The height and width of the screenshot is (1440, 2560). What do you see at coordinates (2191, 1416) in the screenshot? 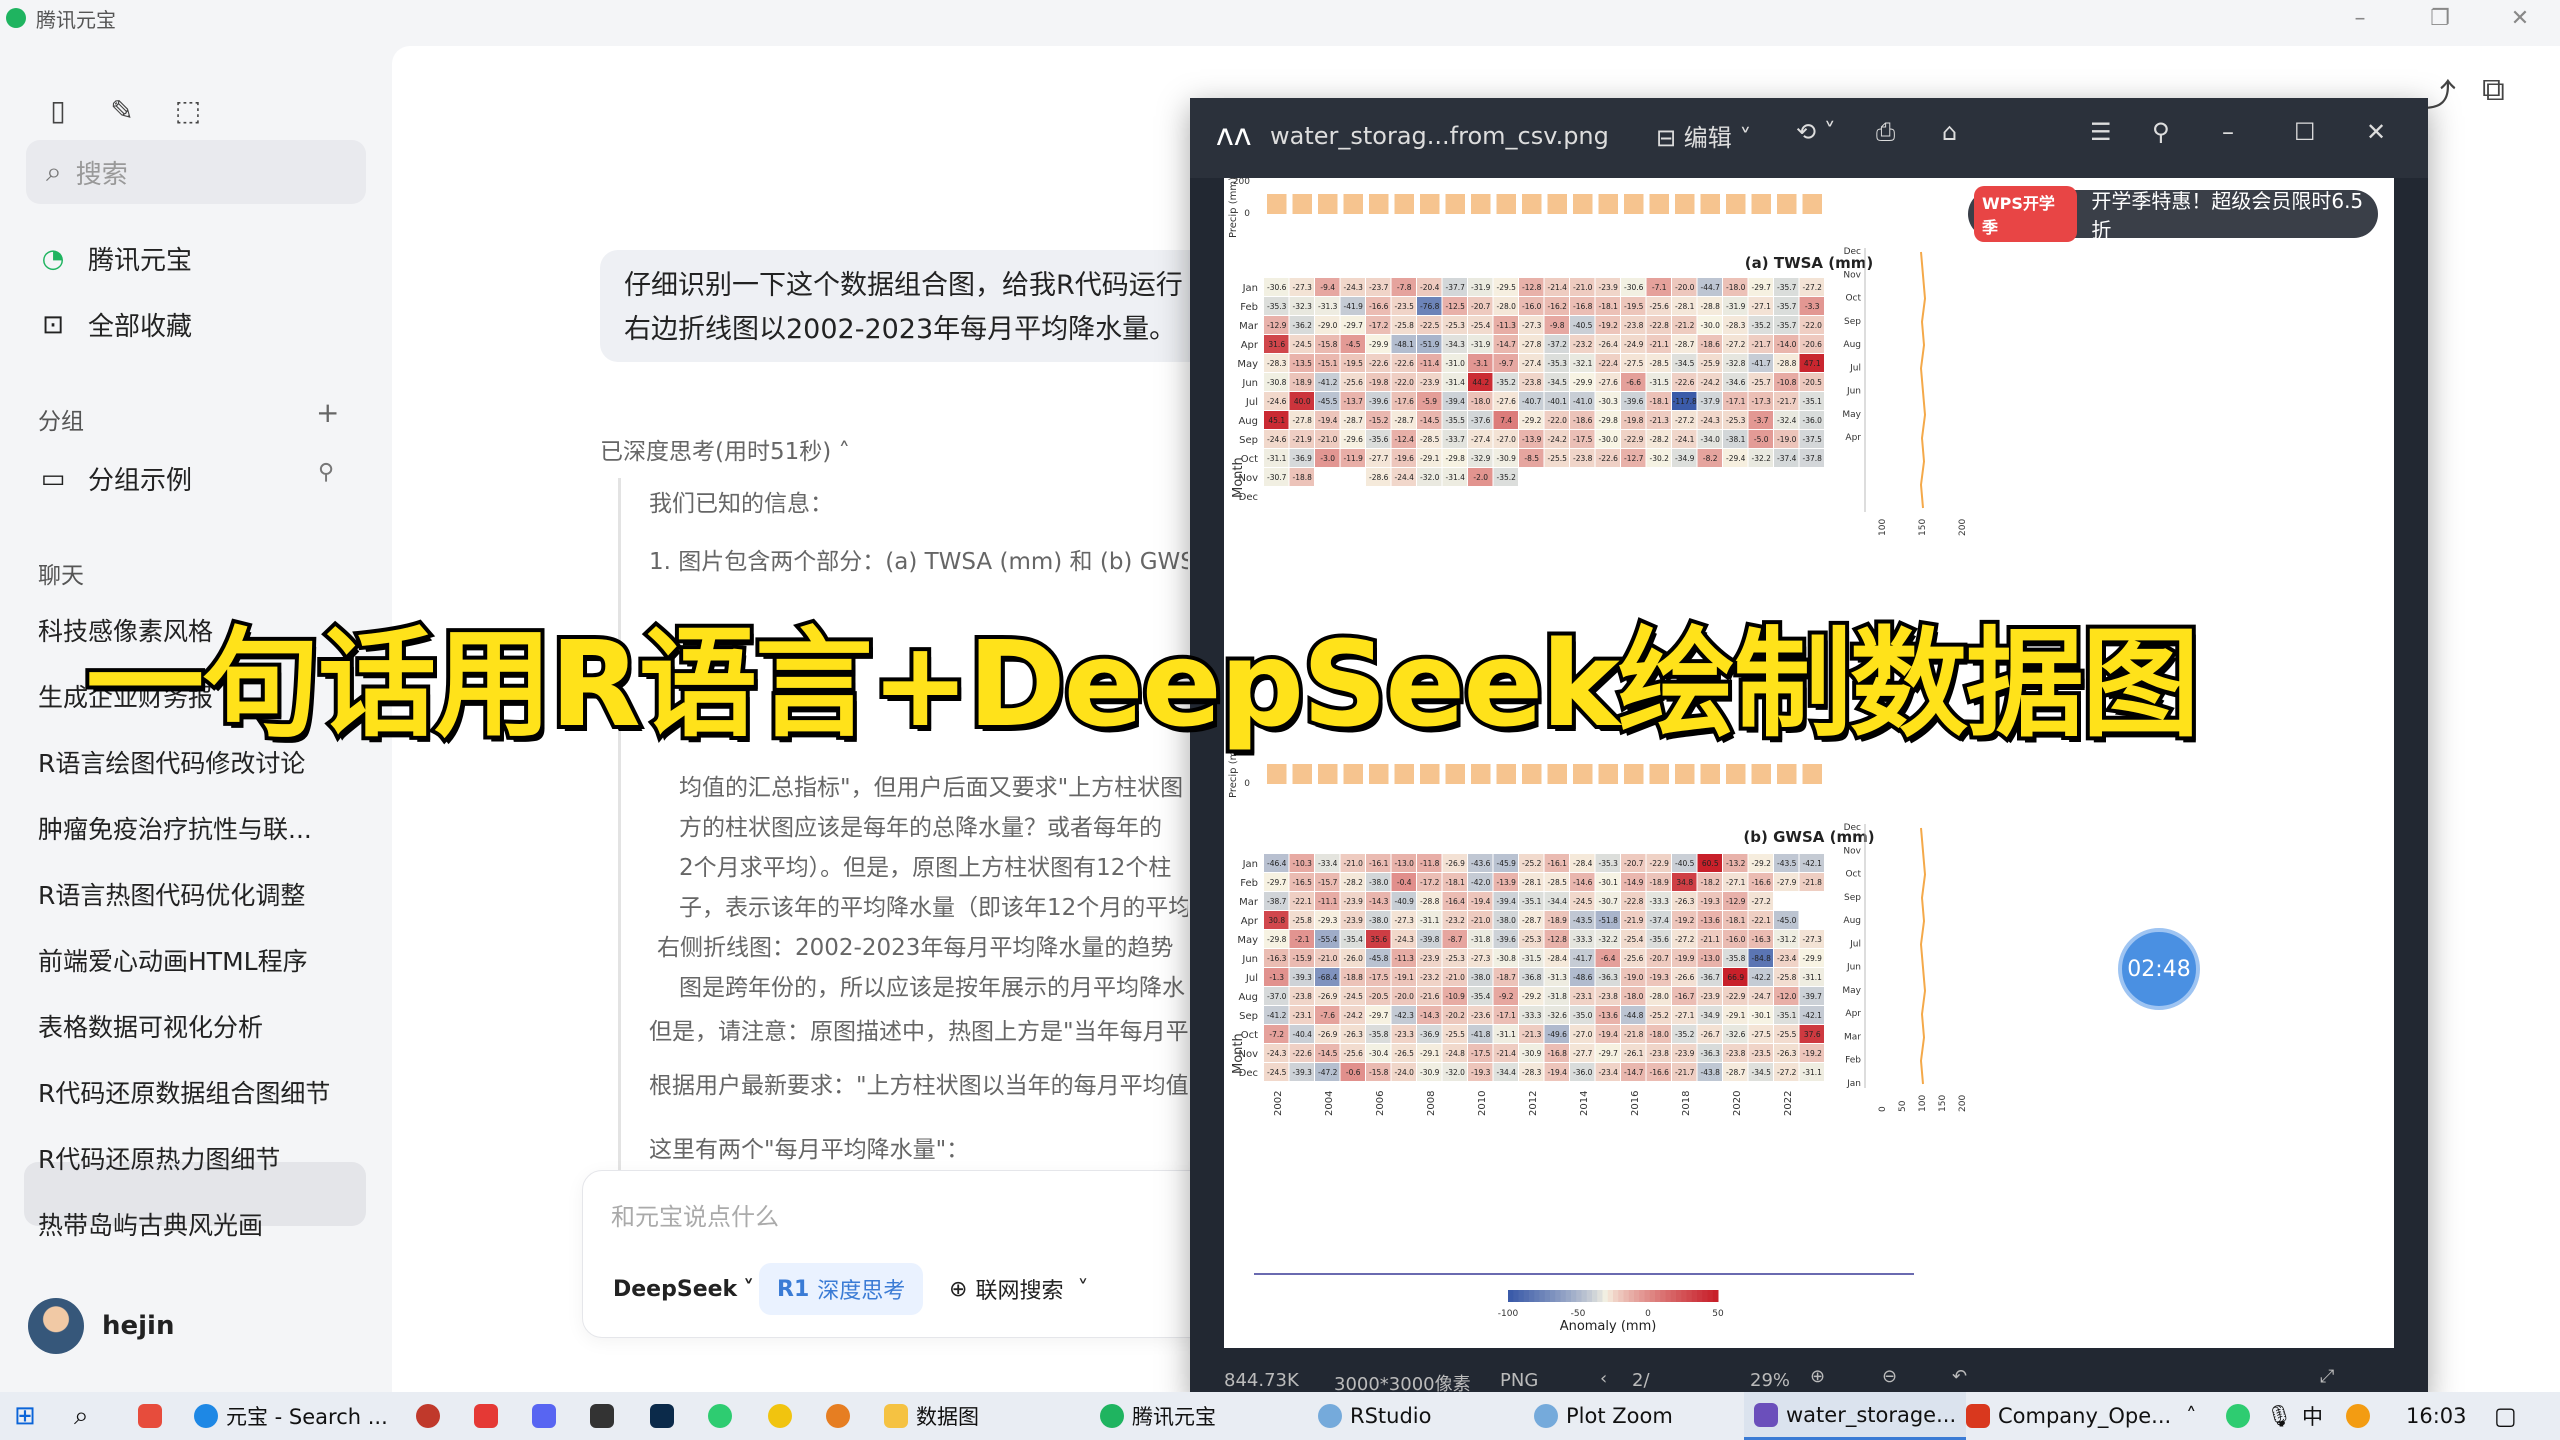
I see `tray-chevron-icon: ˄` at bounding box center [2191, 1416].